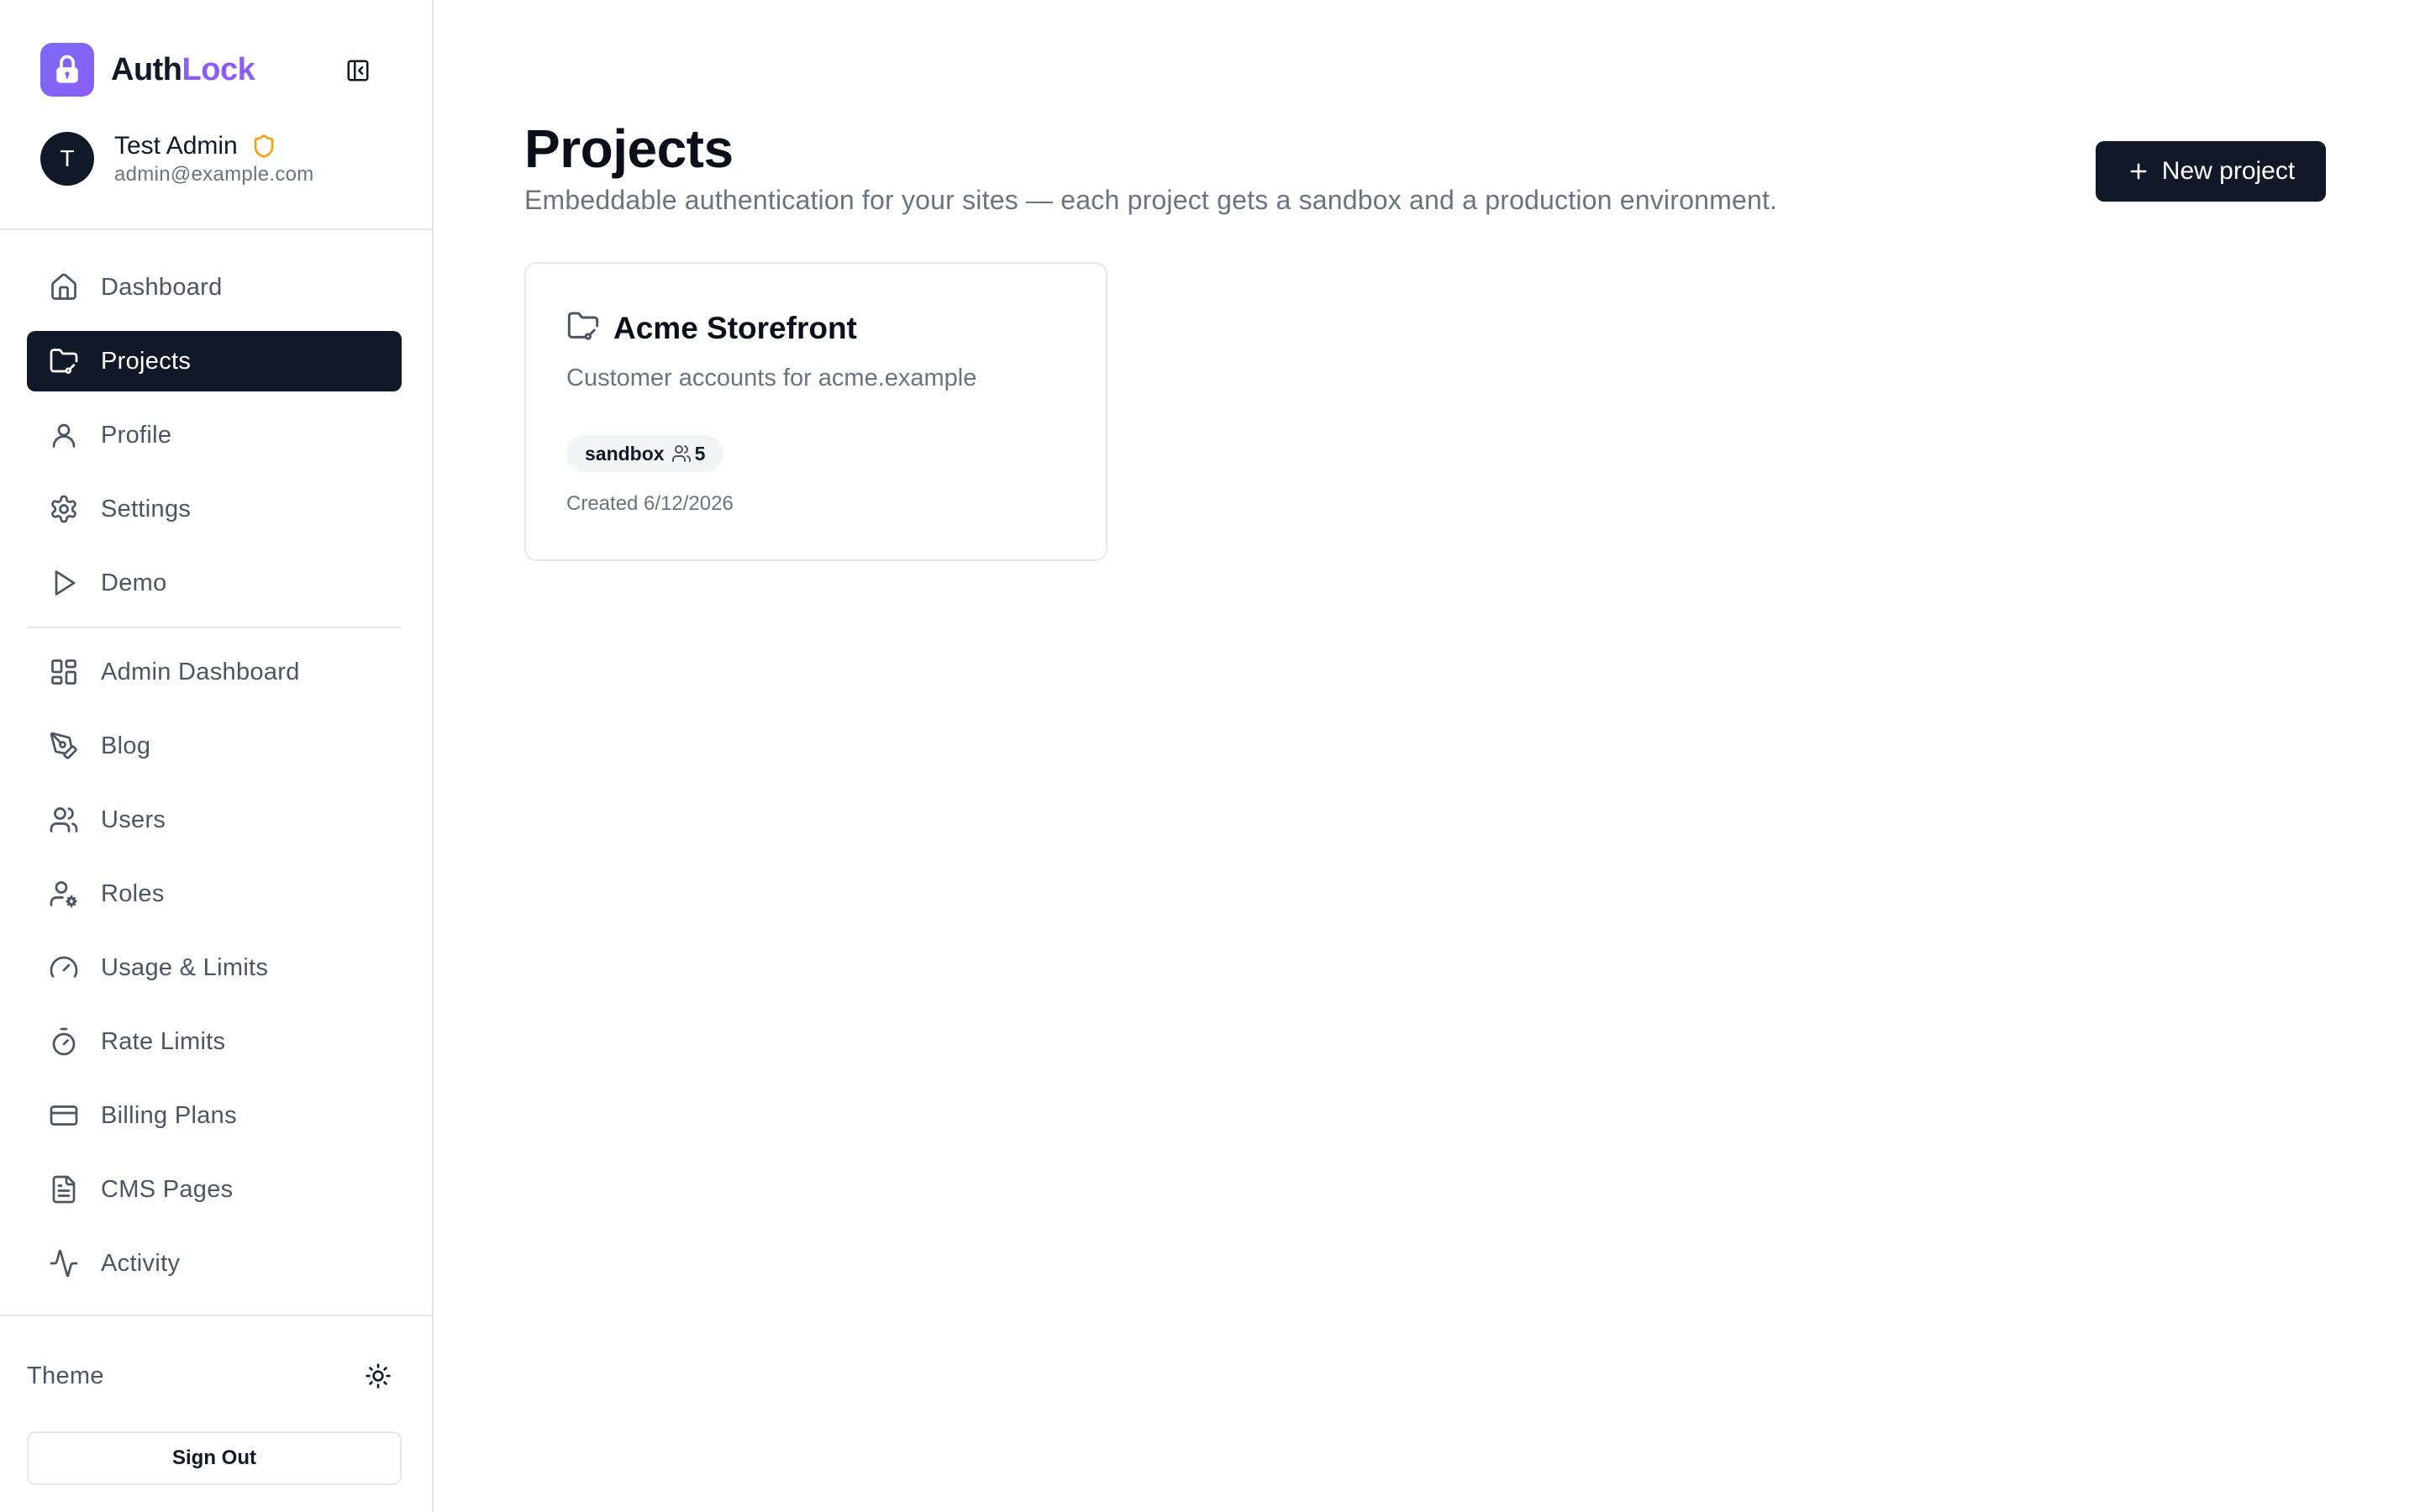  I want to click on user-card: T Test Admin admin@example.com, so click(177, 158).